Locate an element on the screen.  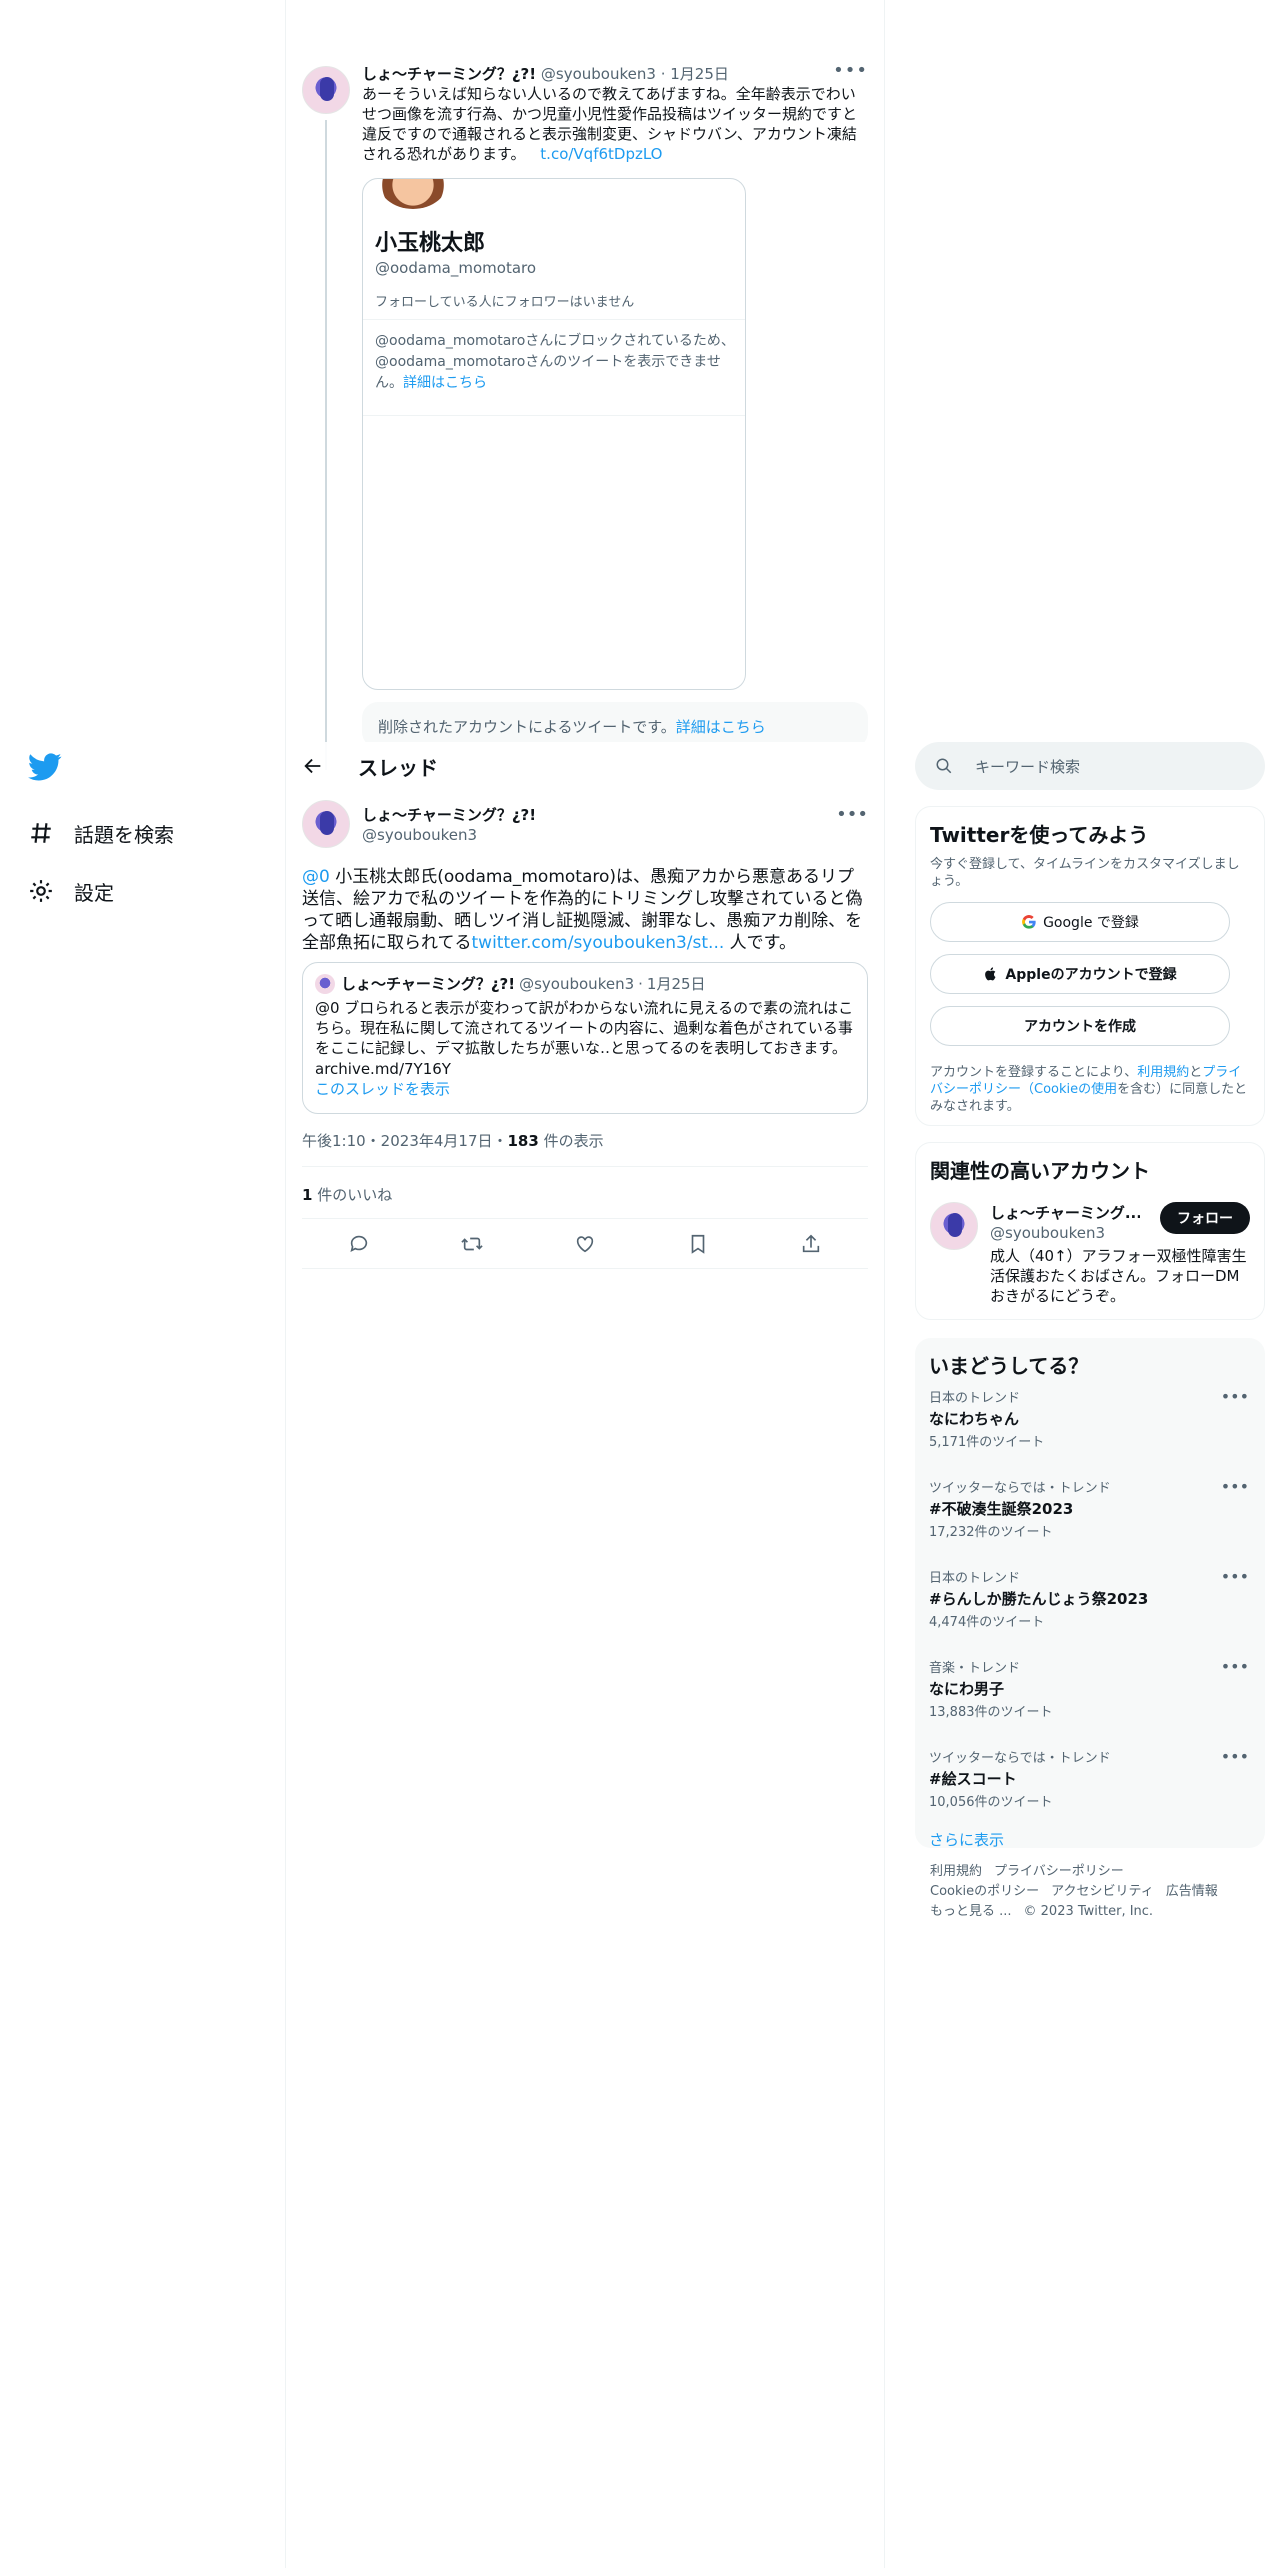
tweet-header: しょ〜チャーミング？¿?! @syoubouken3 · 1月25日 is located at coordinates (545, 74).